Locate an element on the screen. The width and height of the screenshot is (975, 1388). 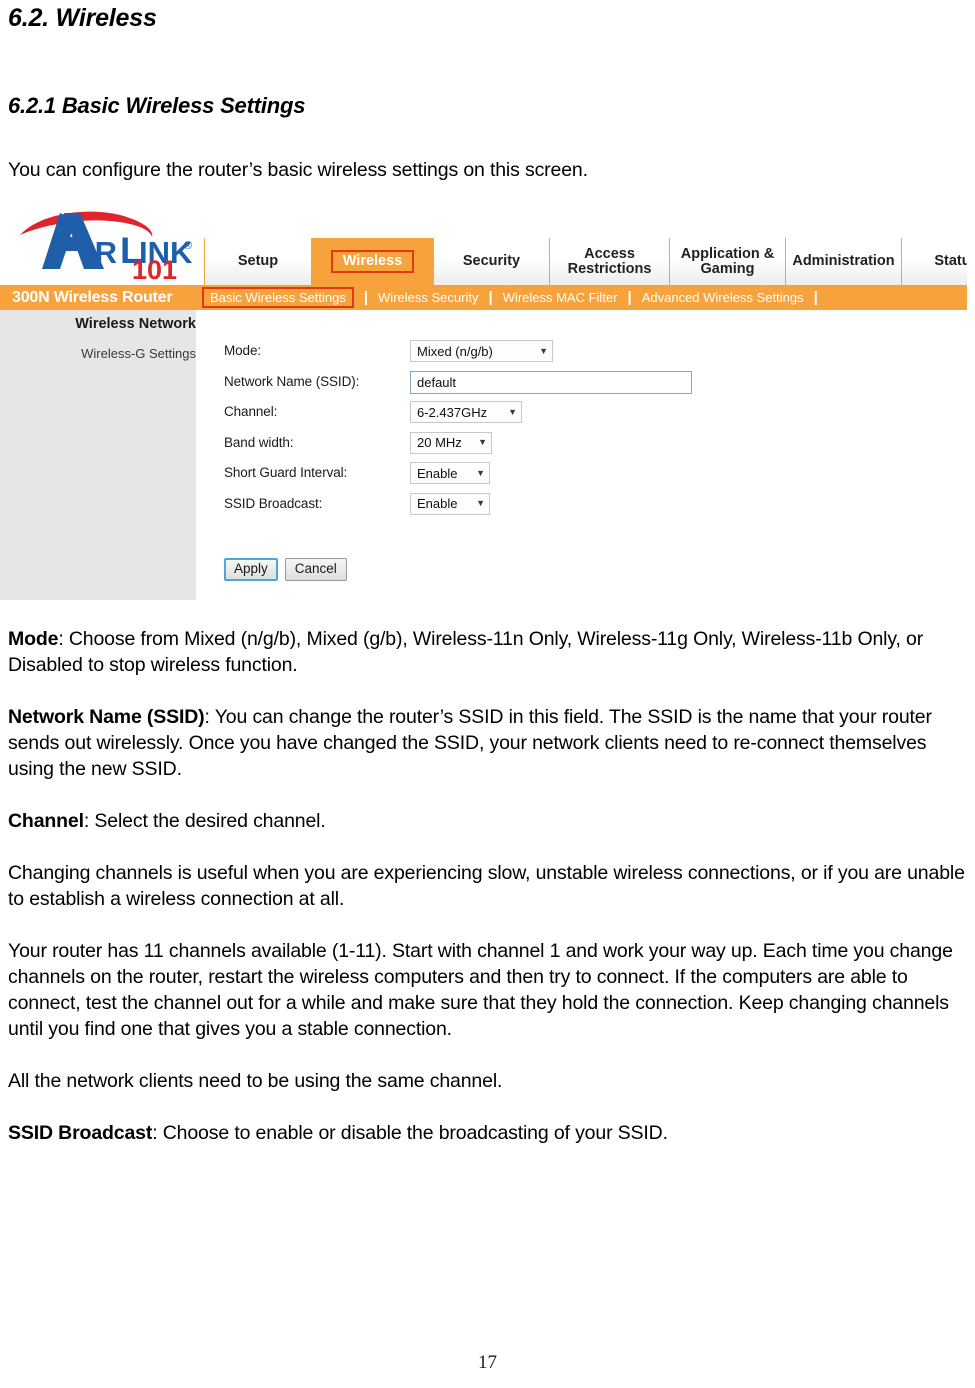
mode-value: Mixed (n/g/b) is located at coordinates (455, 351).